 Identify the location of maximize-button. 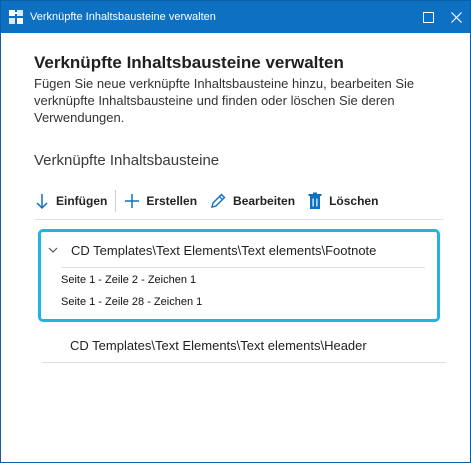
(428, 17).